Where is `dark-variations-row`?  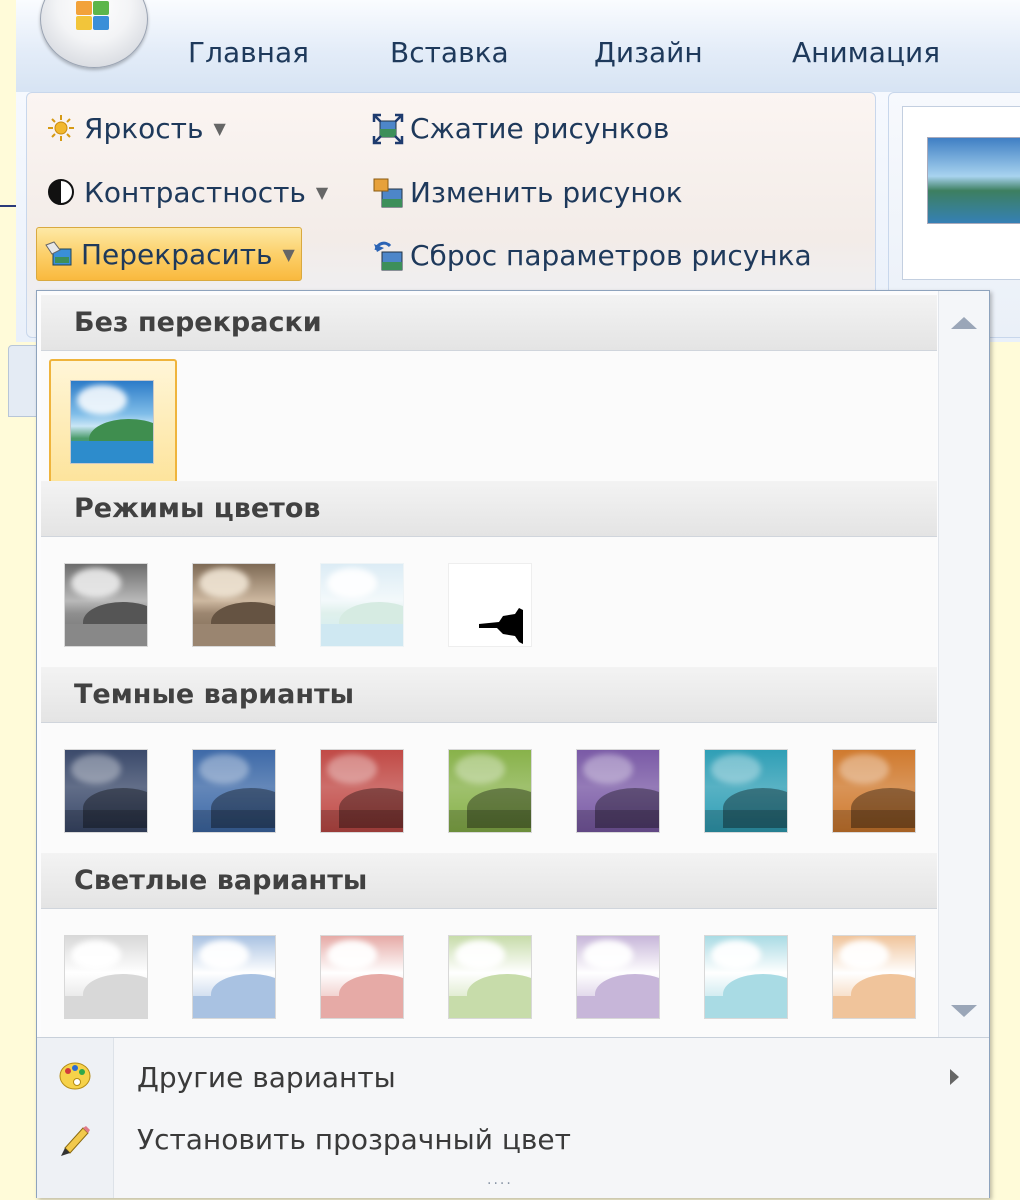 dark-variations-row is located at coordinates (489, 788).